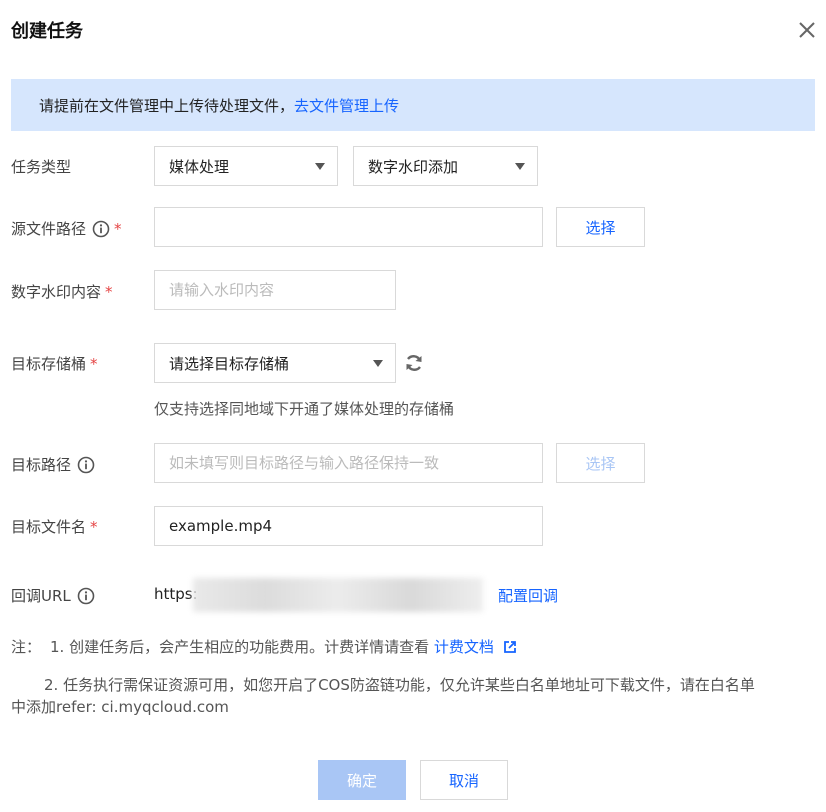 The image size is (826, 812). What do you see at coordinates (176, 594) in the screenshot?
I see `callback-url-prefix: https:` at bounding box center [176, 594].